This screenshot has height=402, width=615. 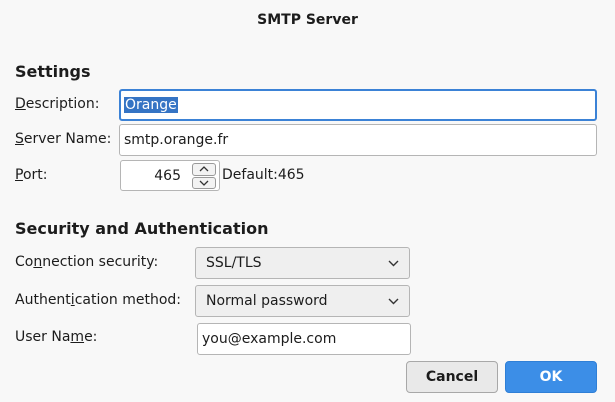 I want to click on connection-security-label: Connection security:, so click(x=87, y=262).